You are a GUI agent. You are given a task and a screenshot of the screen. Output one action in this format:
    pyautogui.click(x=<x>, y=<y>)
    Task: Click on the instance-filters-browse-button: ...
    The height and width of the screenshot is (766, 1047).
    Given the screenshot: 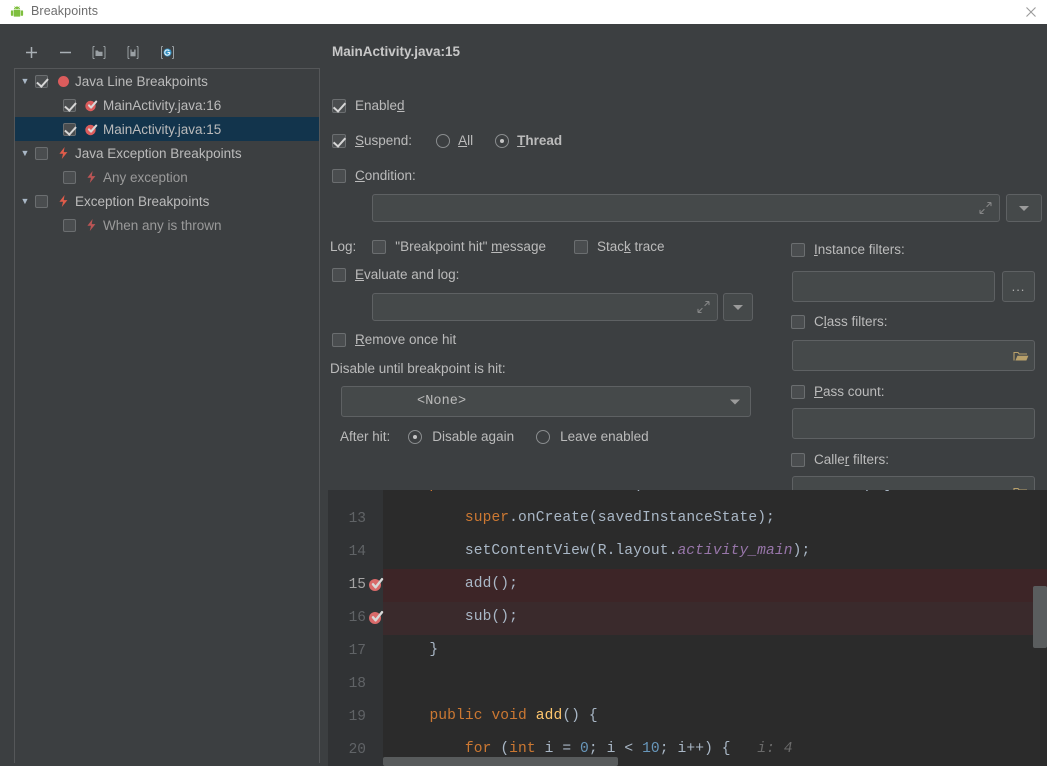 What is the action you would take?
    pyautogui.click(x=1018, y=286)
    